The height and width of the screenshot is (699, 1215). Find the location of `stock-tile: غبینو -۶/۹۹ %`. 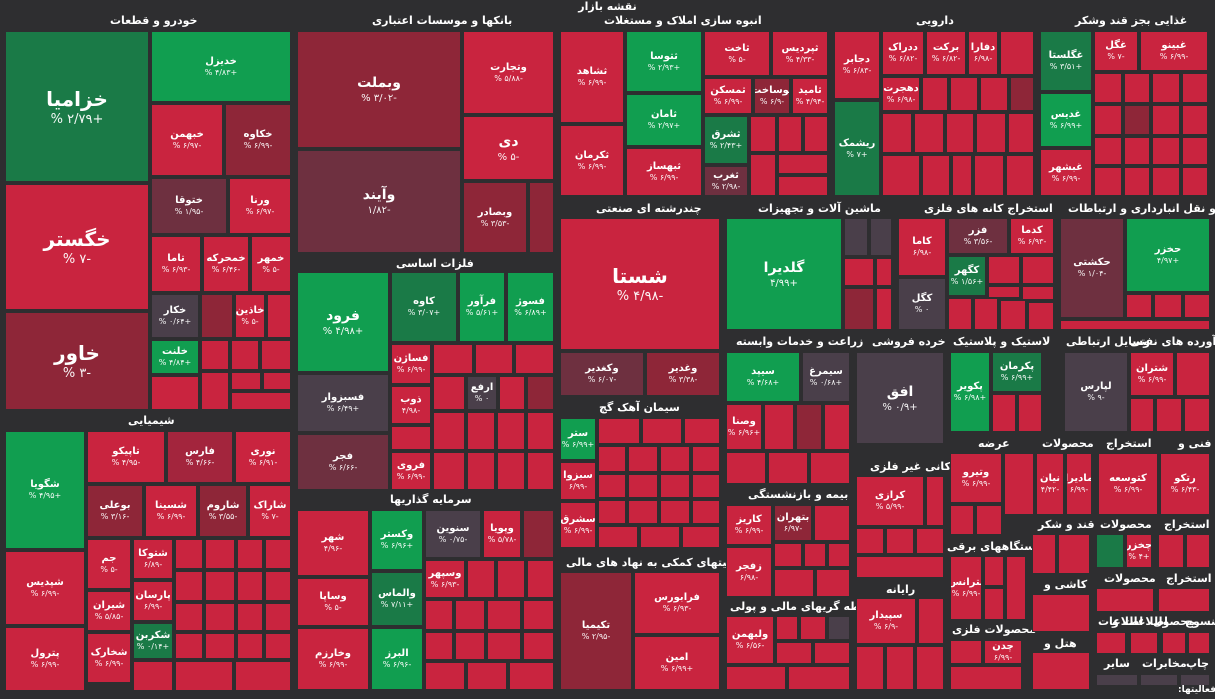

stock-tile: غبینو -۶/۹۹ % is located at coordinates (1174, 51).